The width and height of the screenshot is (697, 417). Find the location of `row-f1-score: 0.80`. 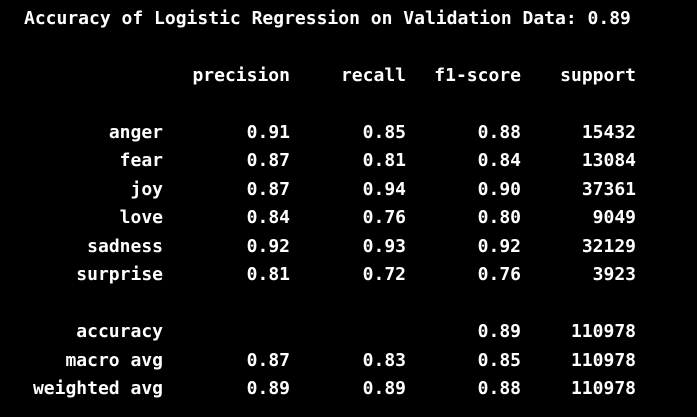

row-f1-score: 0.80 is located at coordinates (499, 217).